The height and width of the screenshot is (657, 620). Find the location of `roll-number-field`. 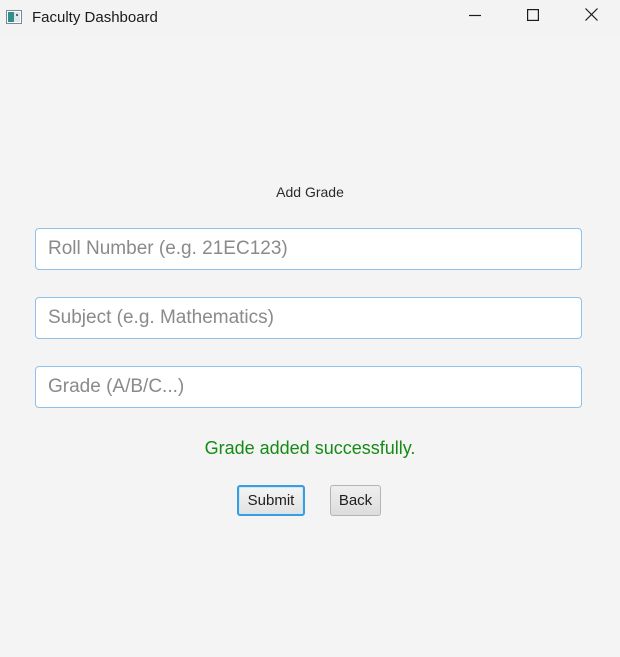

roll-number-field is located at coordinates (308, 249).